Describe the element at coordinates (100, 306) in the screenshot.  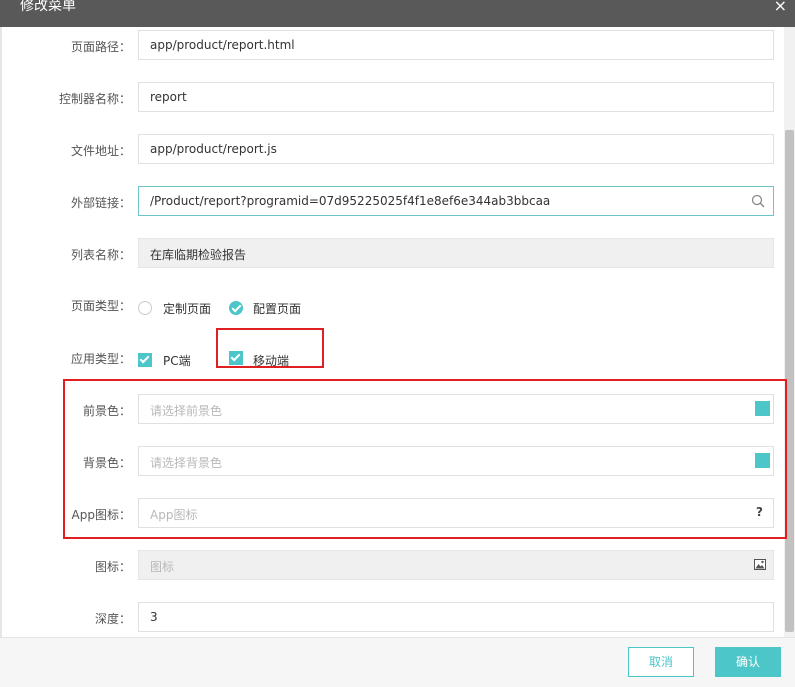
I see `page-type-label: 页面类型：` at that location.